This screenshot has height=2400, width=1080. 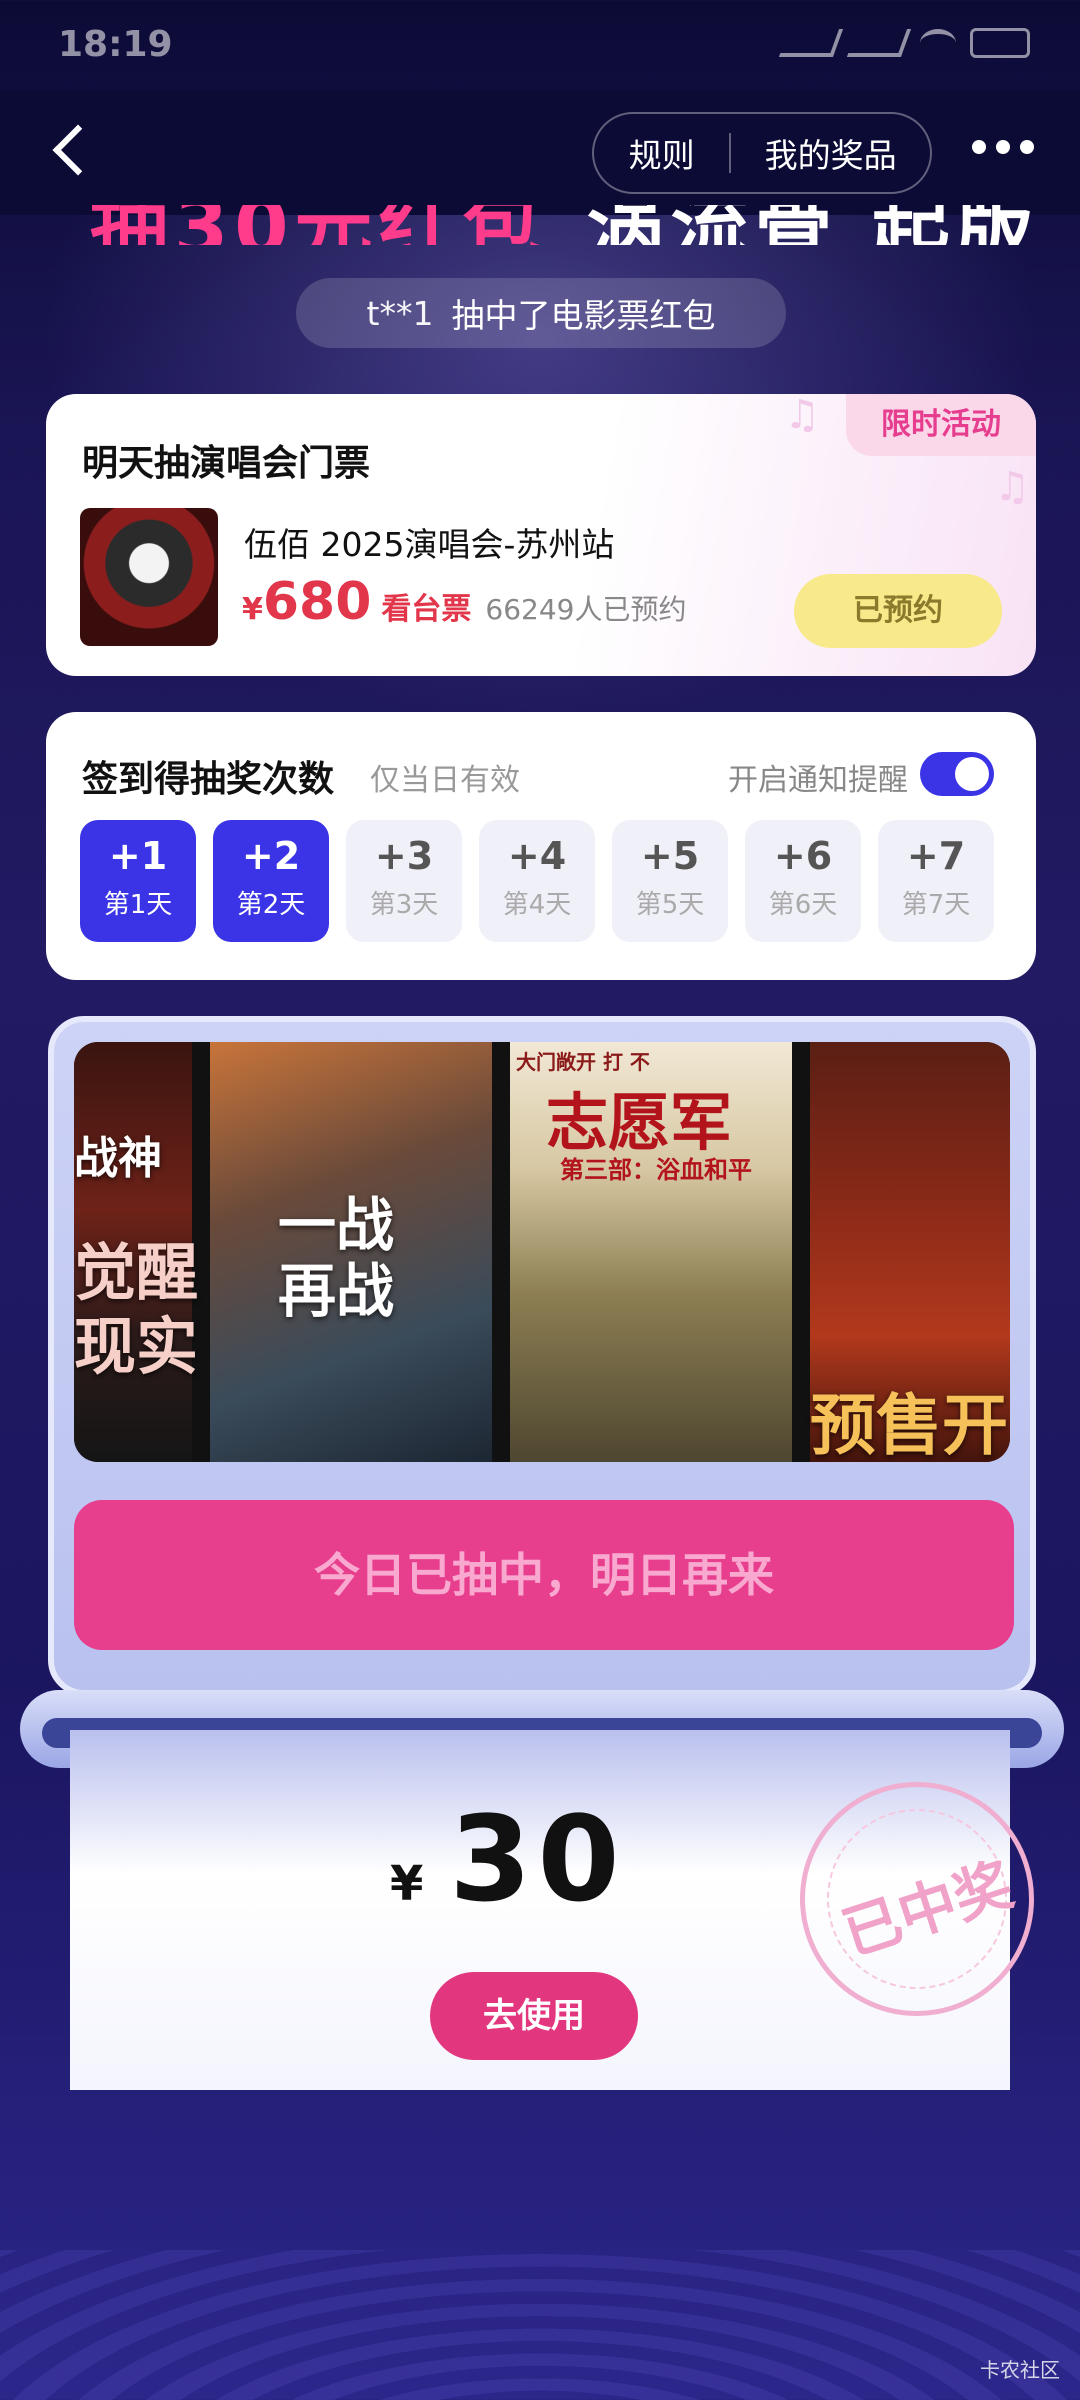 I want to click on movie-poster-2: 一战 再战, so click(x=351, y=1252).